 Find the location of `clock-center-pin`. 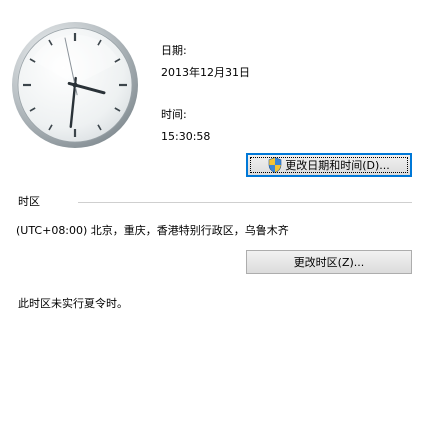

clock-center-pin is located at coordinates (75, 85).